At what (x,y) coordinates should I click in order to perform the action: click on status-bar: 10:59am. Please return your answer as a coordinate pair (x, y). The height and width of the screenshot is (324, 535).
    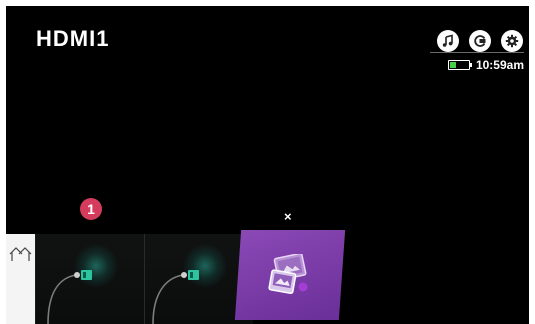
    Looking at the image, I should click on (485, 65).